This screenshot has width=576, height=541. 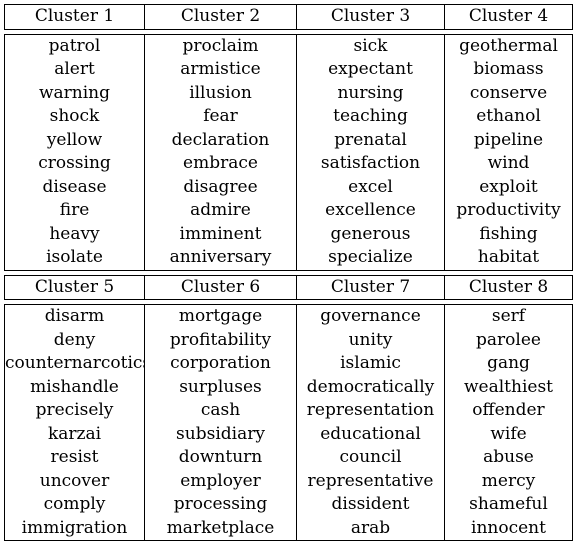 I want to click on table-row: karzai subsidiary educational wife, so click(x=288, y=434).